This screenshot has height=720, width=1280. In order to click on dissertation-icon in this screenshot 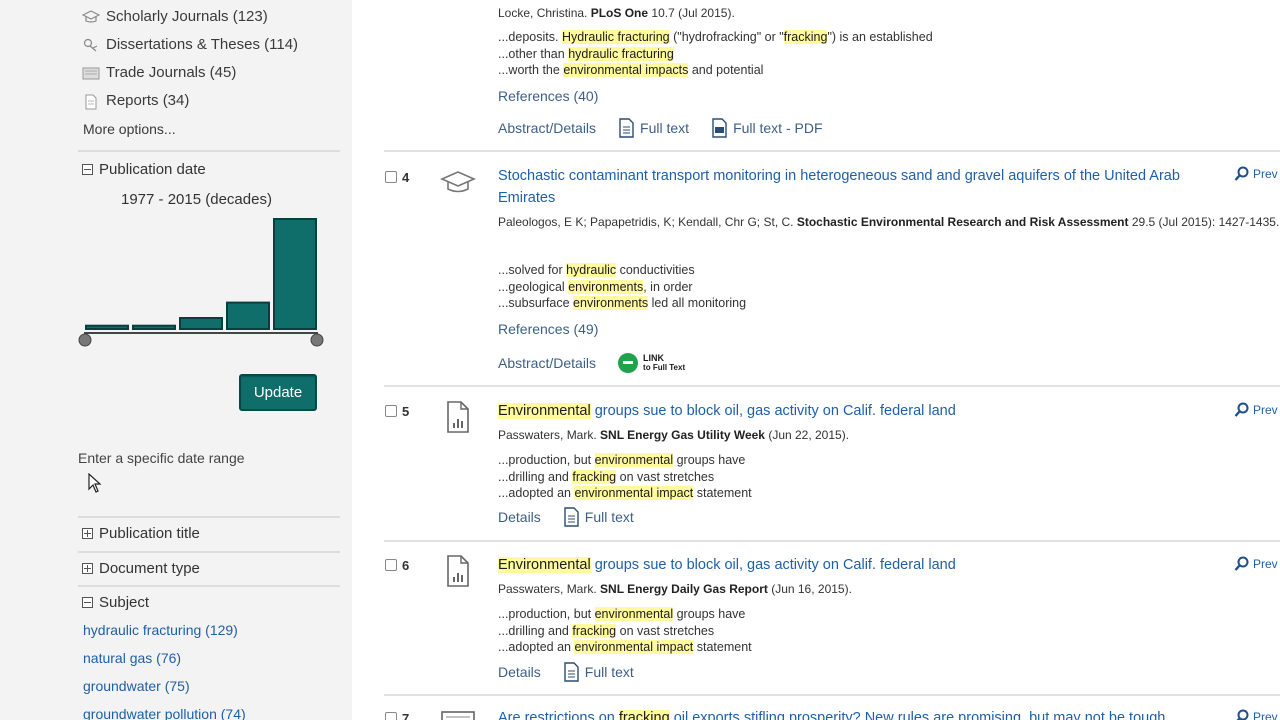, I will do `click(91, 45)`.